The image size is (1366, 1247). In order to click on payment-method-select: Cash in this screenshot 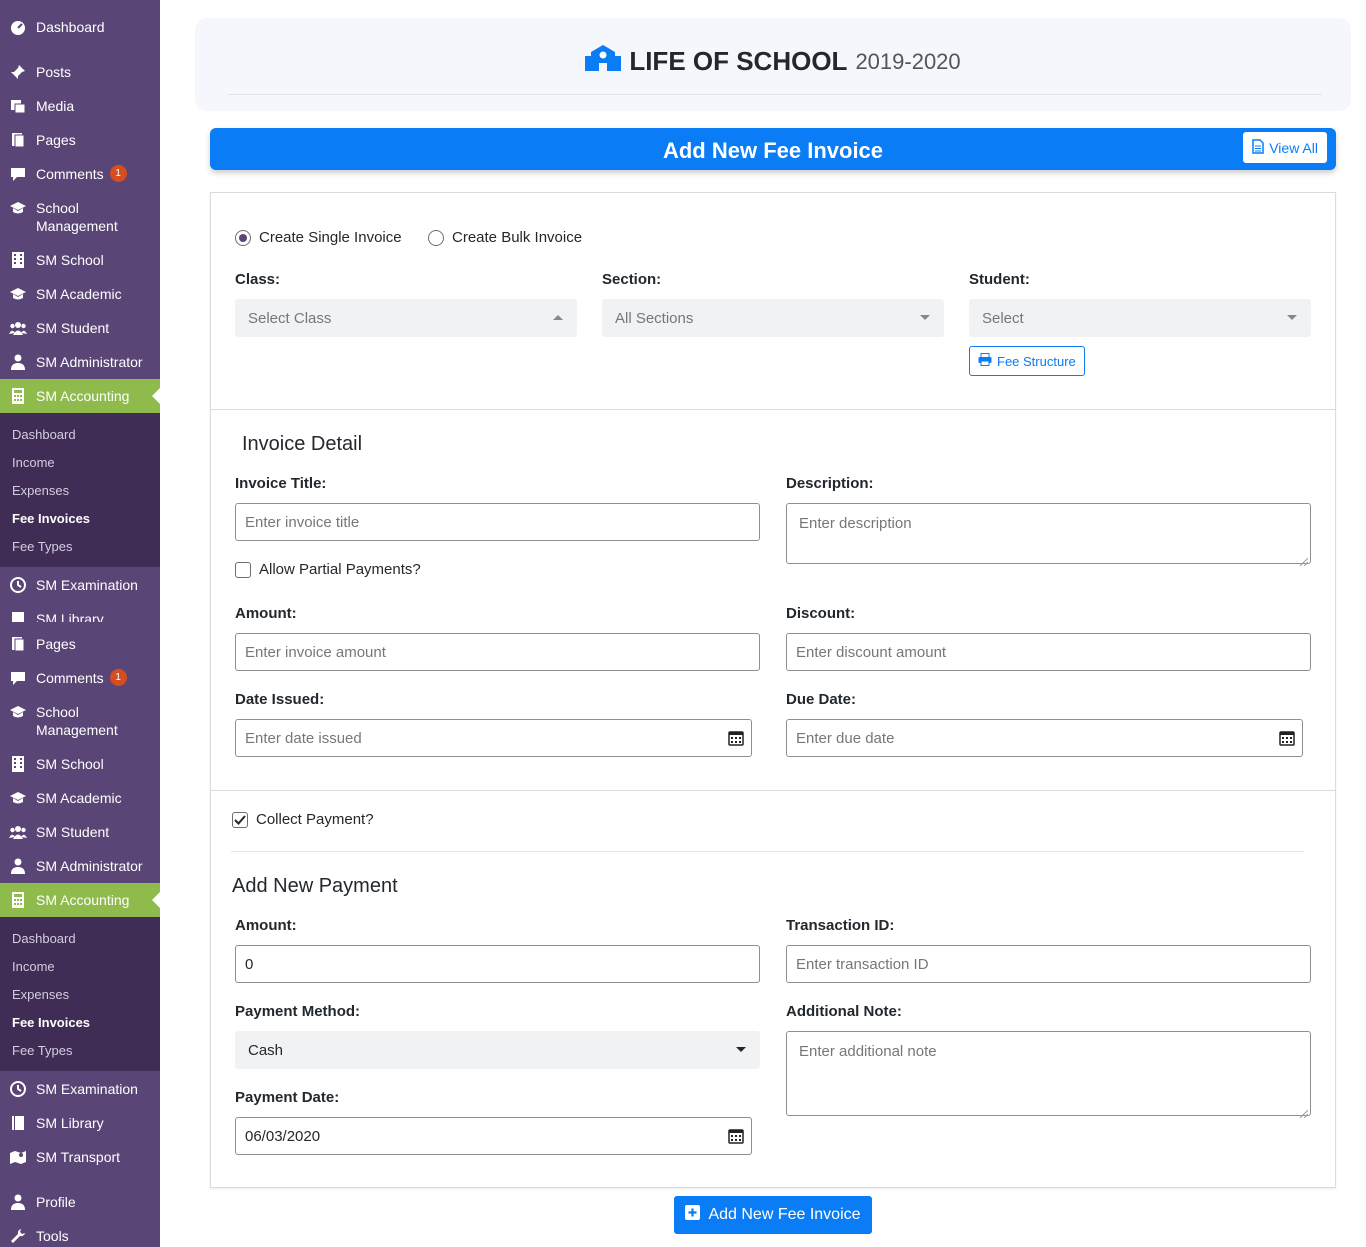, I will do `click(497, 1050)`.